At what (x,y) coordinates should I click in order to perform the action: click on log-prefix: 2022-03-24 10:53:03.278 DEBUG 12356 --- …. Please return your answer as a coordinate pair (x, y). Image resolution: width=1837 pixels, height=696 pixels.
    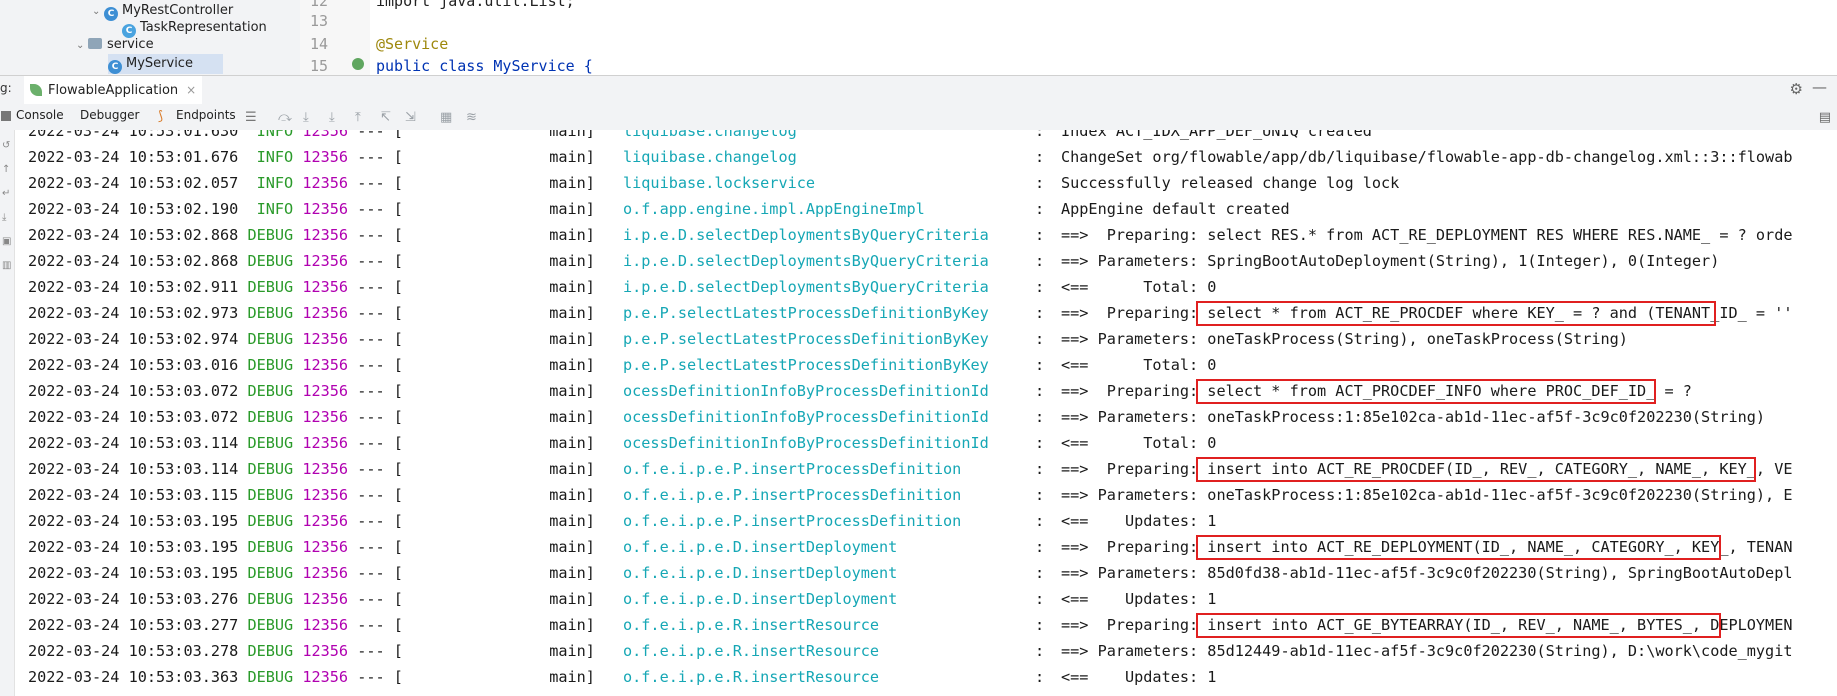
    Looking at the image, I should click on (311, 651).